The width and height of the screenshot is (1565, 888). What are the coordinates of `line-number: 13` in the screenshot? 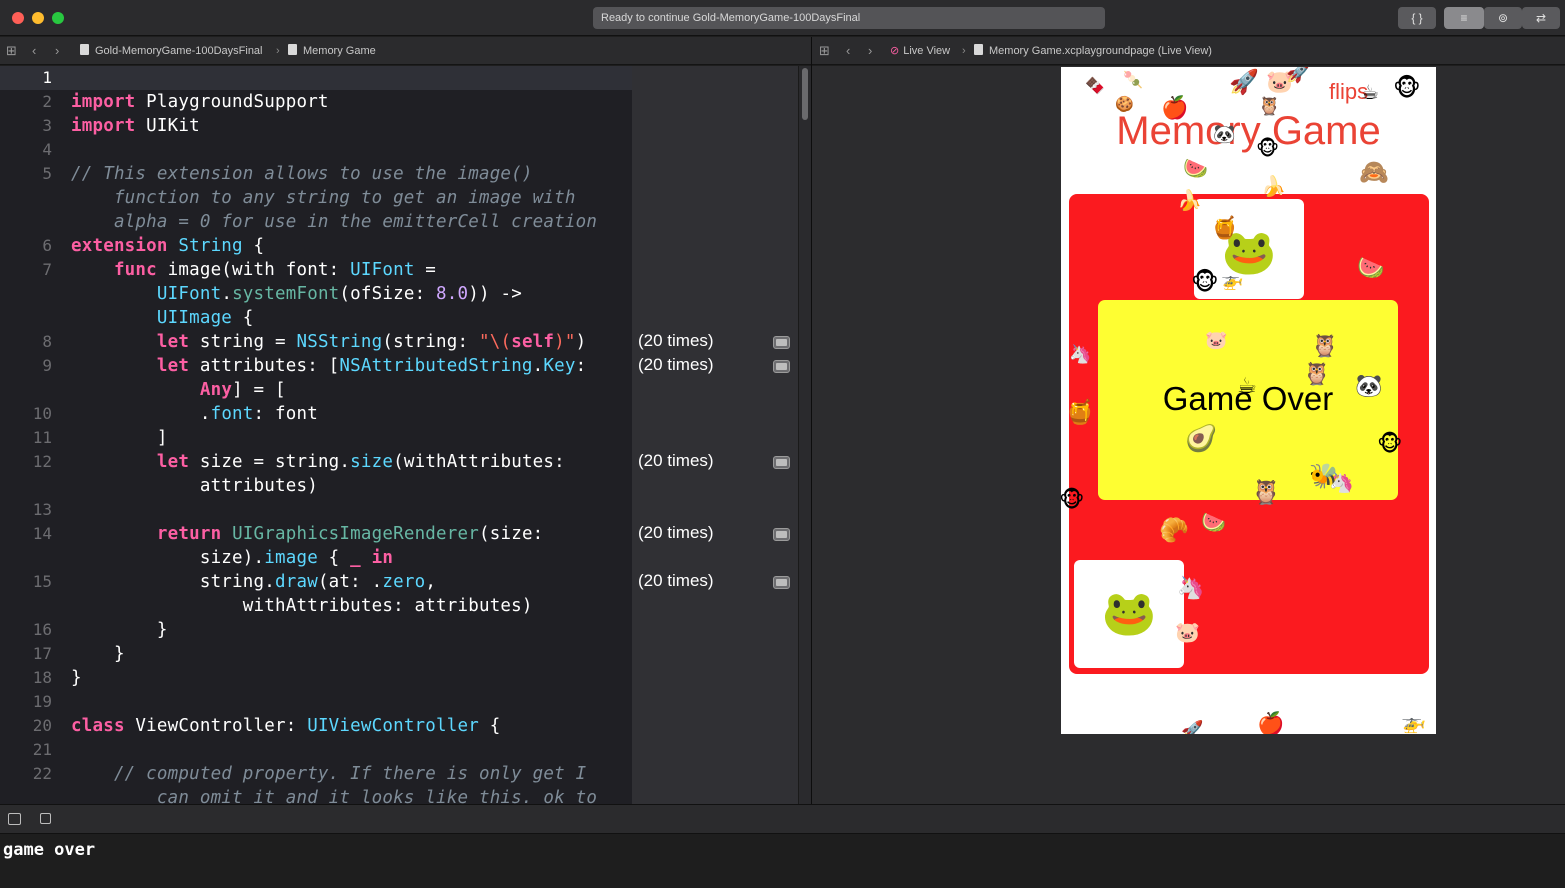 It's located at (42, 509).